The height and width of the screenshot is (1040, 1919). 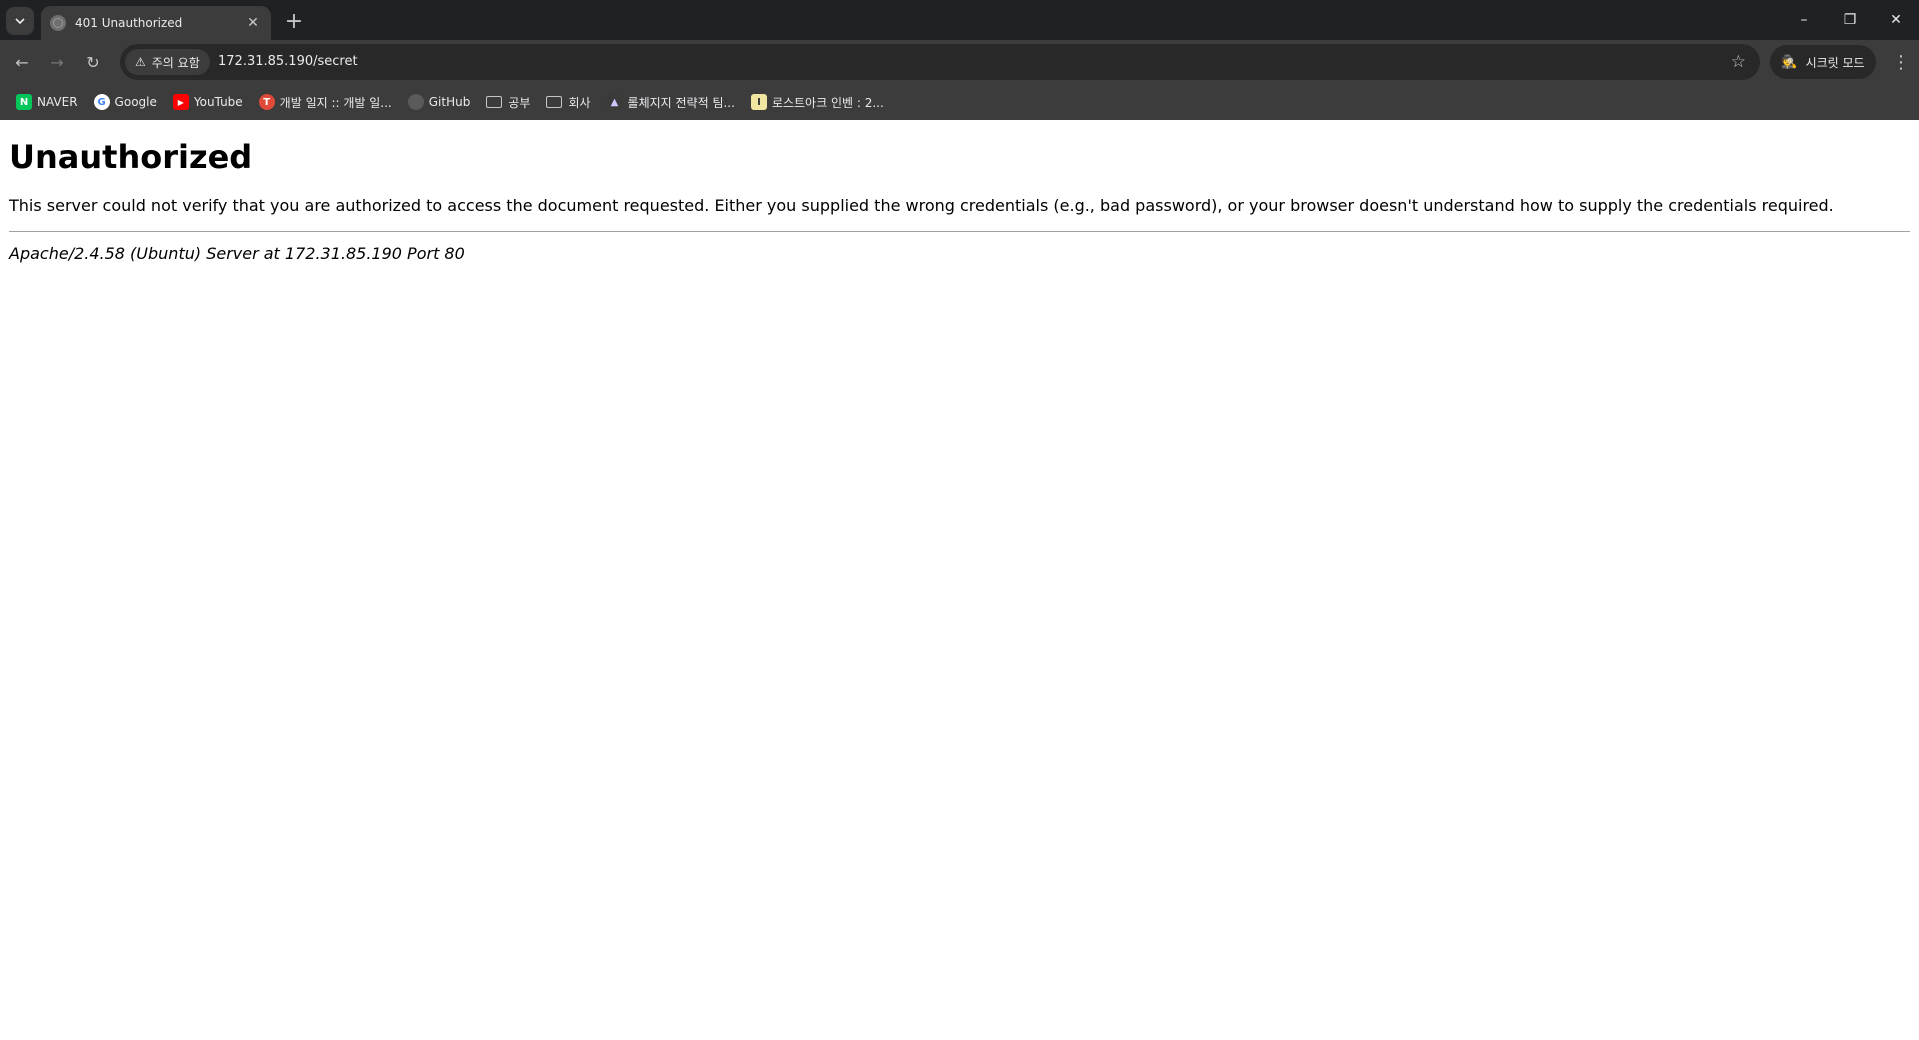 I want to click on bookmark-google: G Google, so click(x=125, y=102).